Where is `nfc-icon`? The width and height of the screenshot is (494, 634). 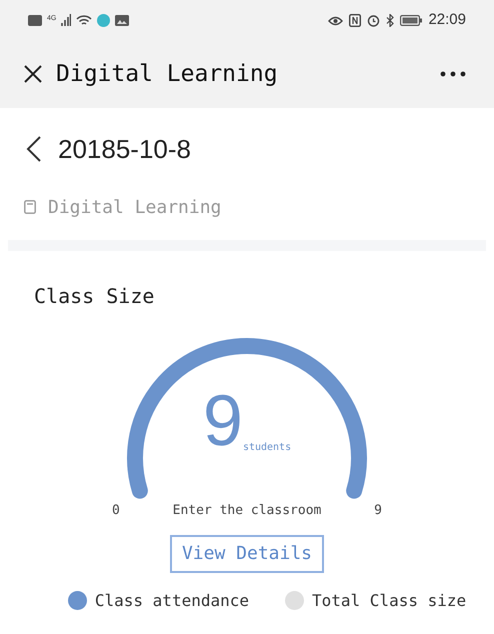
nfc-icon is located at coordinates (355, 20).